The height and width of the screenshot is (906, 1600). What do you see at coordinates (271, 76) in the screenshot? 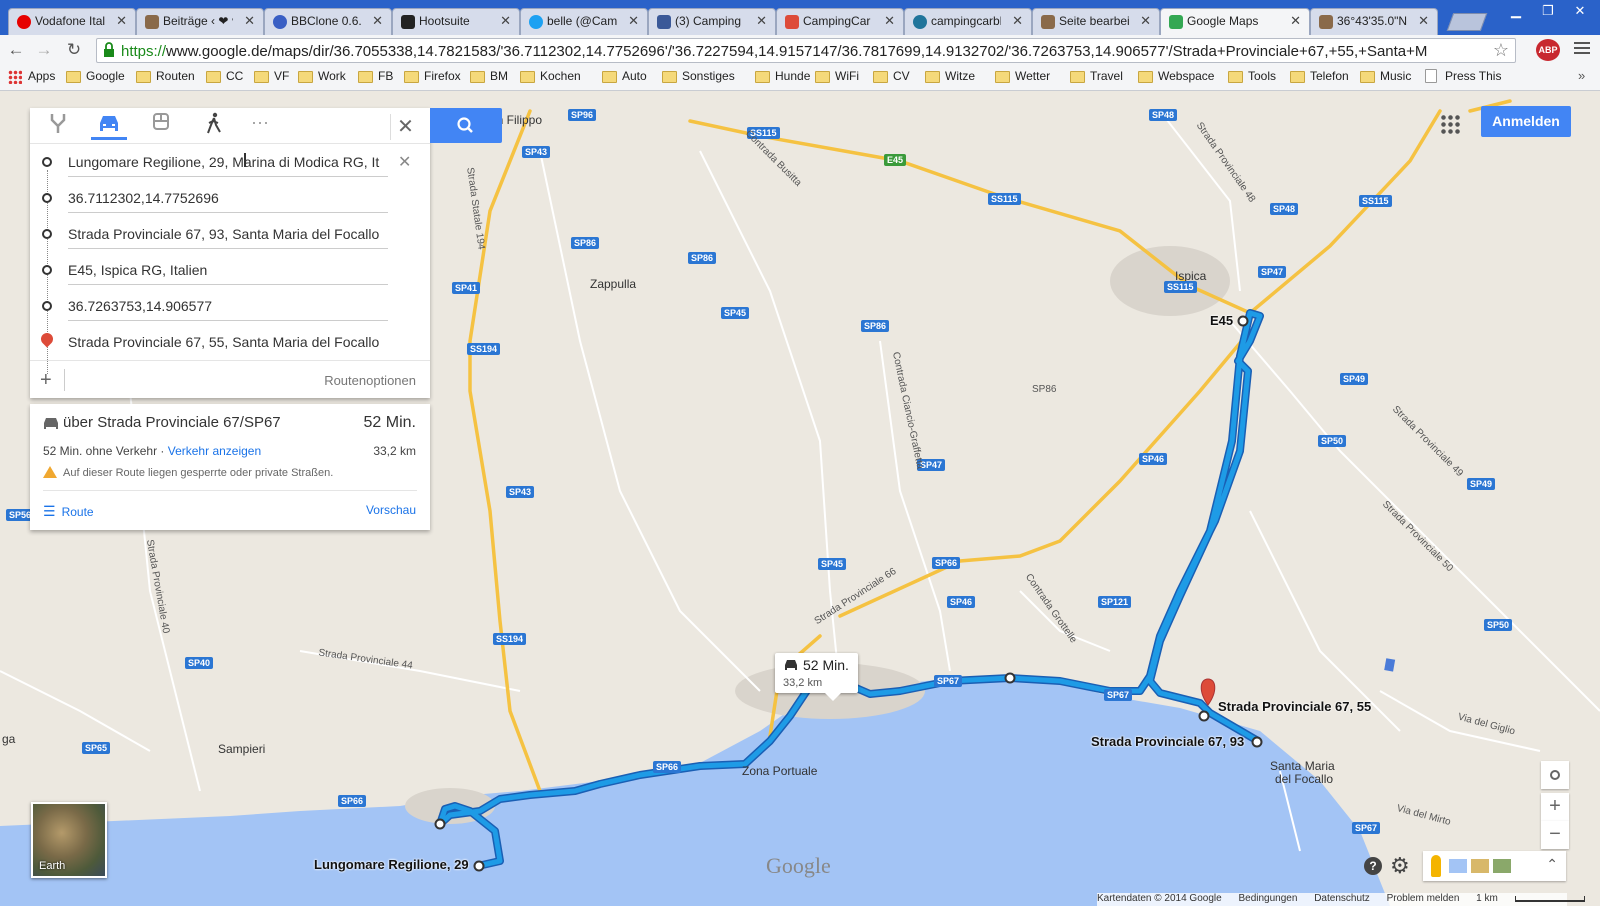
I see `bookmark-folder: VF` at bounding box center [271, 76].